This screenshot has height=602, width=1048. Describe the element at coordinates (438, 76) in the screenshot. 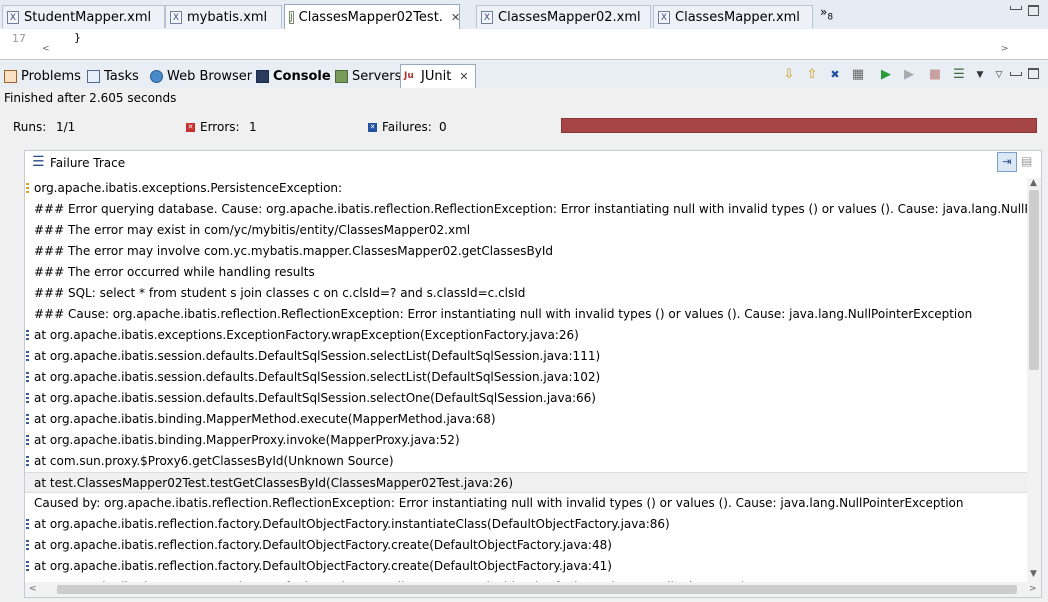

I see `tab-junit: Ju JUnit ✕` at that location.